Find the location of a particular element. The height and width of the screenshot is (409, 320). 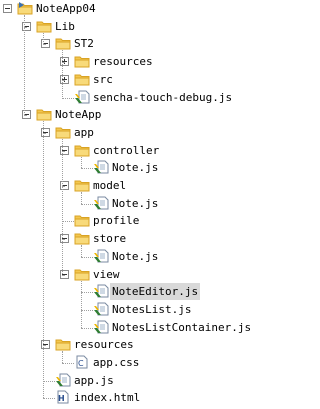

tree-item-label: NotesList.js is located at coordinates (151, 309).